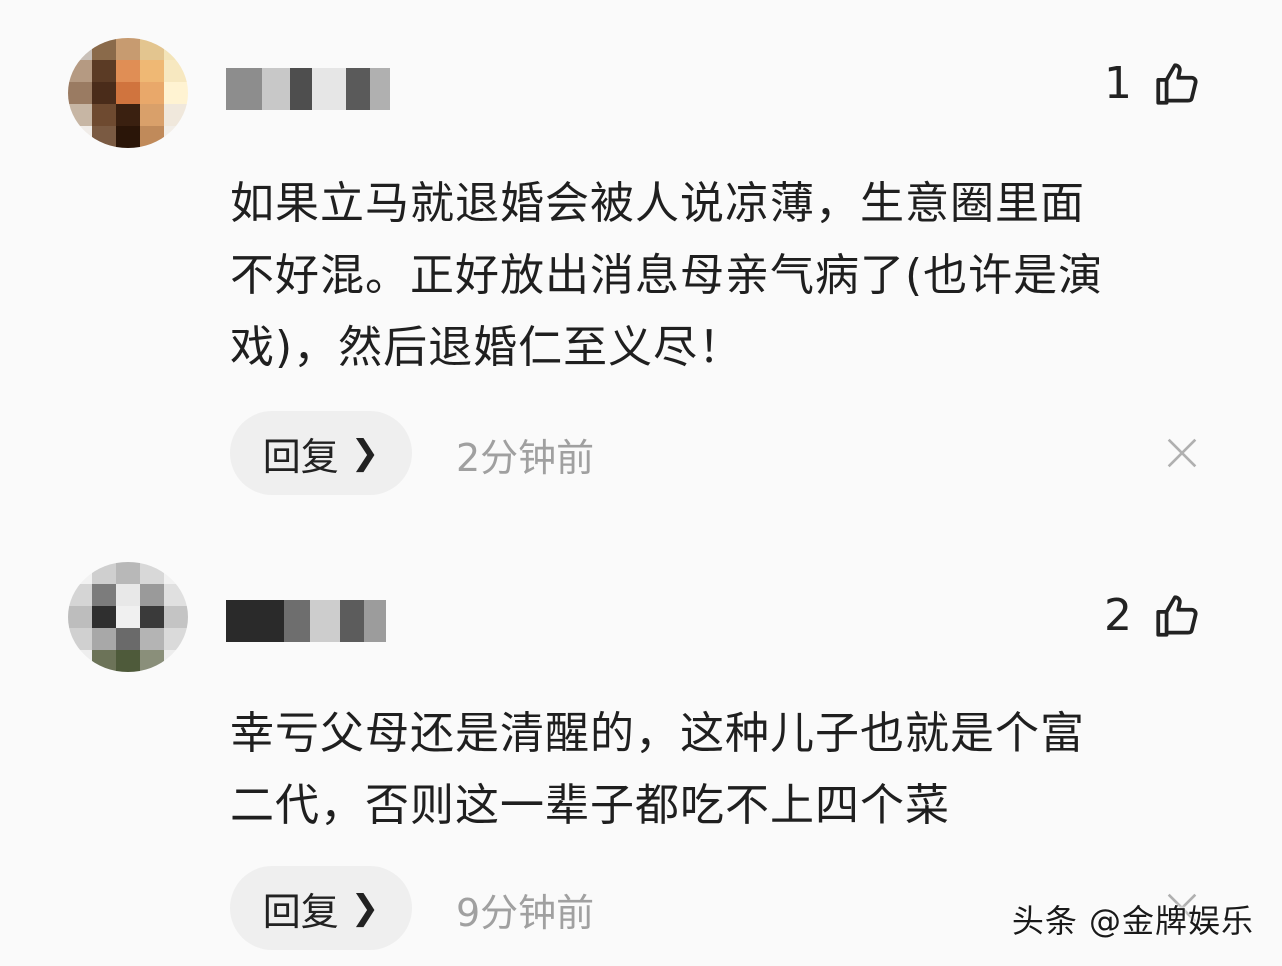 The image size is (1282, 966). What do you see at coordinates (1153, 83) in the screenshot?
I see `like-button: 1` at bounding box center [1153, 83].